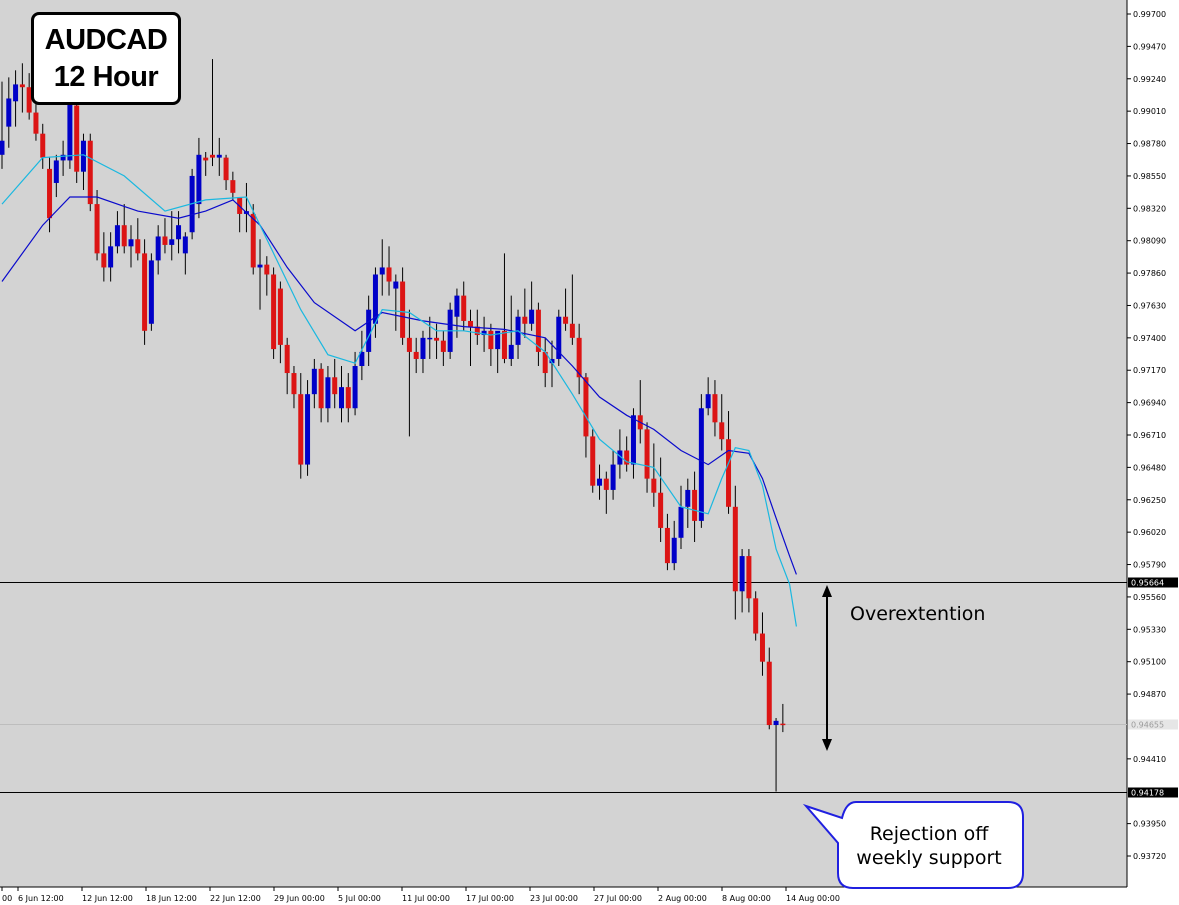 The width and height of the screenshot is (1179, 905). I want to click on x-tick-label: 12 Jun 12:00, so click(107, 898).